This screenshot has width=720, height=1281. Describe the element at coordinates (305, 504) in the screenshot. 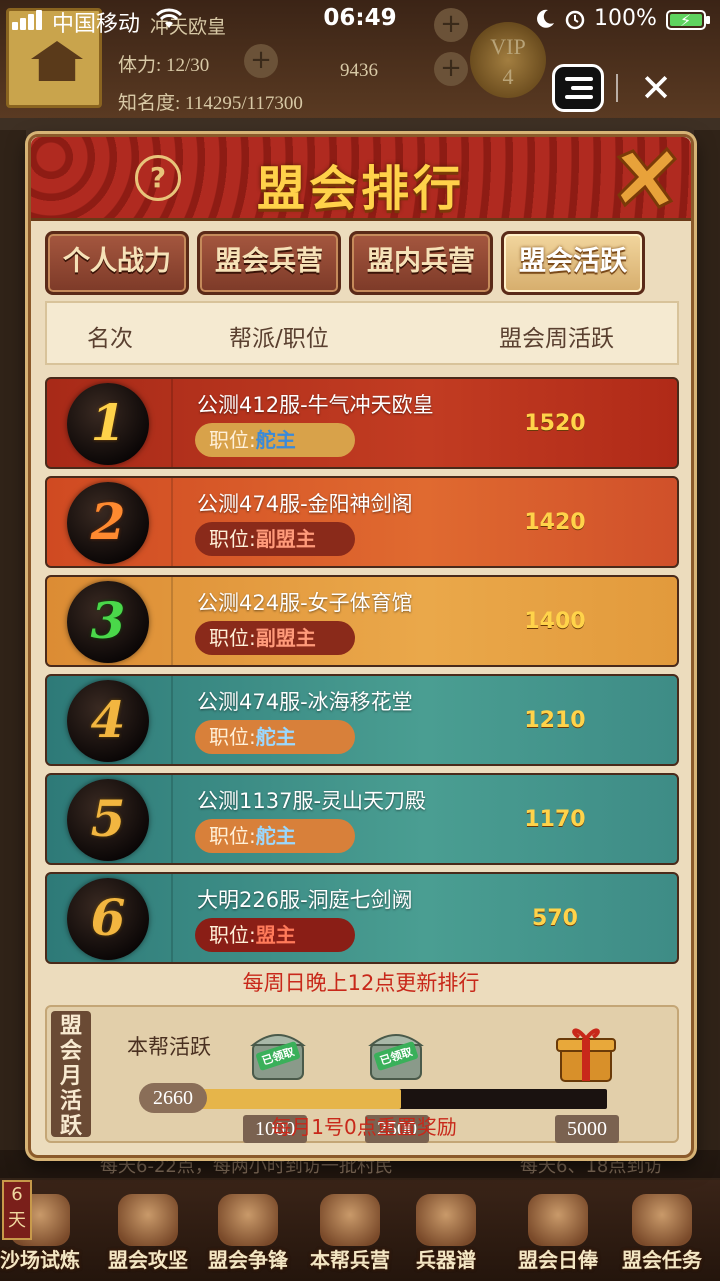

I see `guild-name: 公测474服-金阳神剑阁` at that location.